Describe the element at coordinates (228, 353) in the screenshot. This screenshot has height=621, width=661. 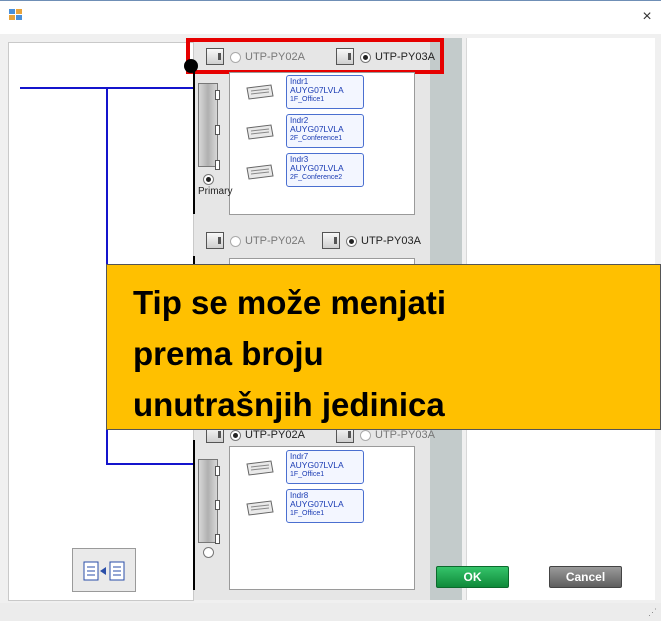
I see `callout-line: prema broju` at that location.